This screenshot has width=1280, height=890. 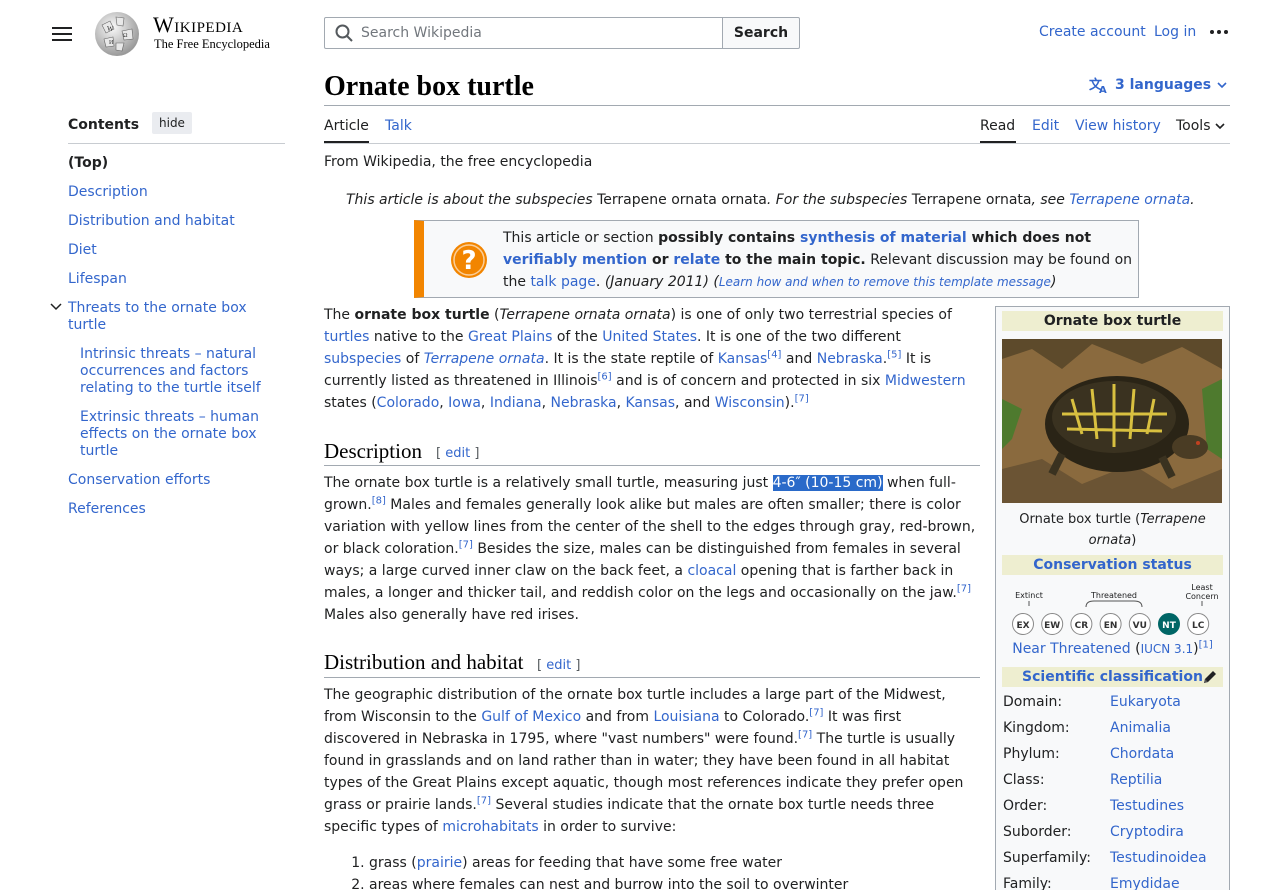 I want to click on link: Wisconsin, so click(x=750, y=403).